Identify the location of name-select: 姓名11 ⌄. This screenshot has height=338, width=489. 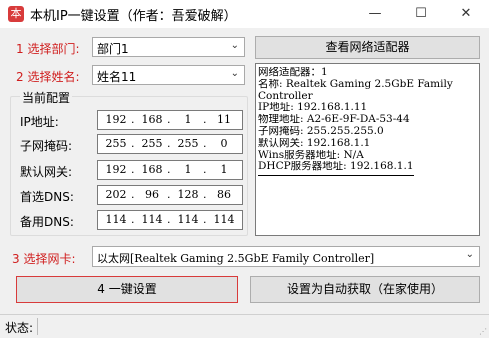
(168, 75).